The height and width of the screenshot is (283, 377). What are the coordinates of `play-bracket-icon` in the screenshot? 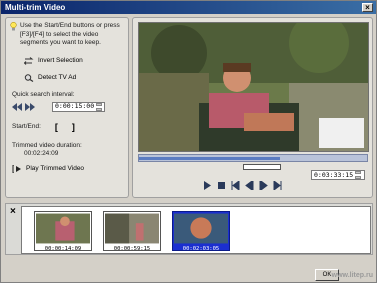 It's located at (16, 168).